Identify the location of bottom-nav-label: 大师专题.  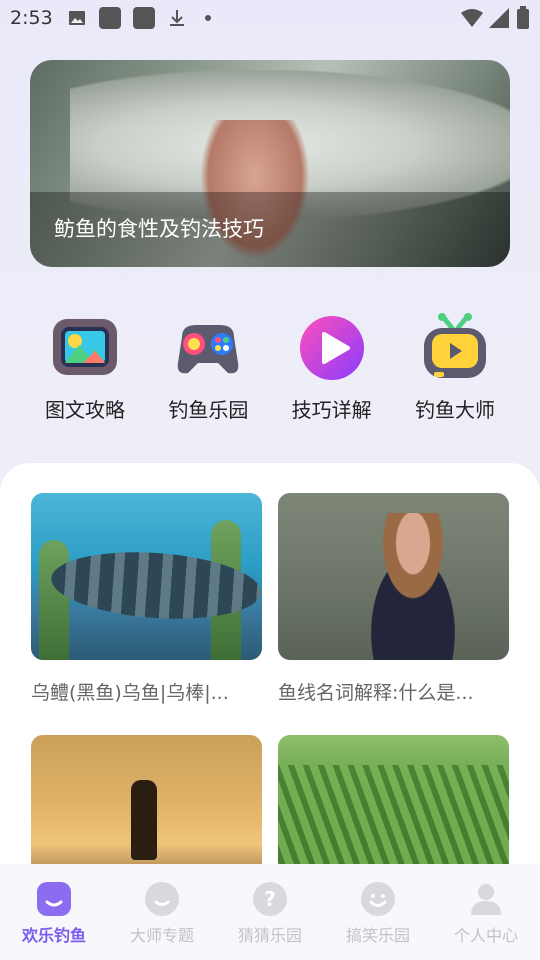
(161, 935).